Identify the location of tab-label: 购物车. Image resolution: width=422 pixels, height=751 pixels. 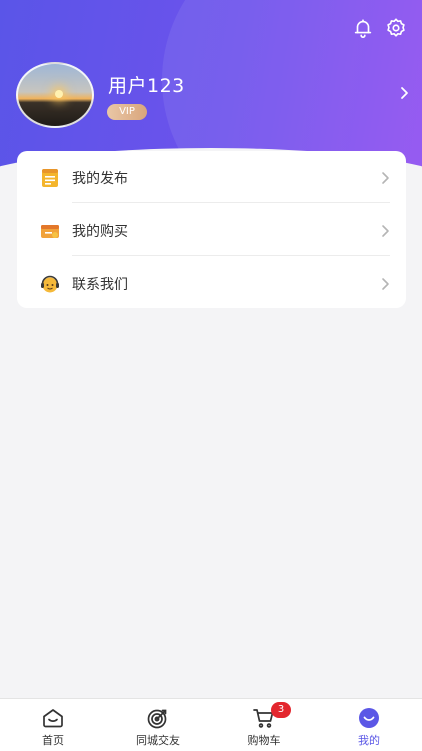
(264, 740).